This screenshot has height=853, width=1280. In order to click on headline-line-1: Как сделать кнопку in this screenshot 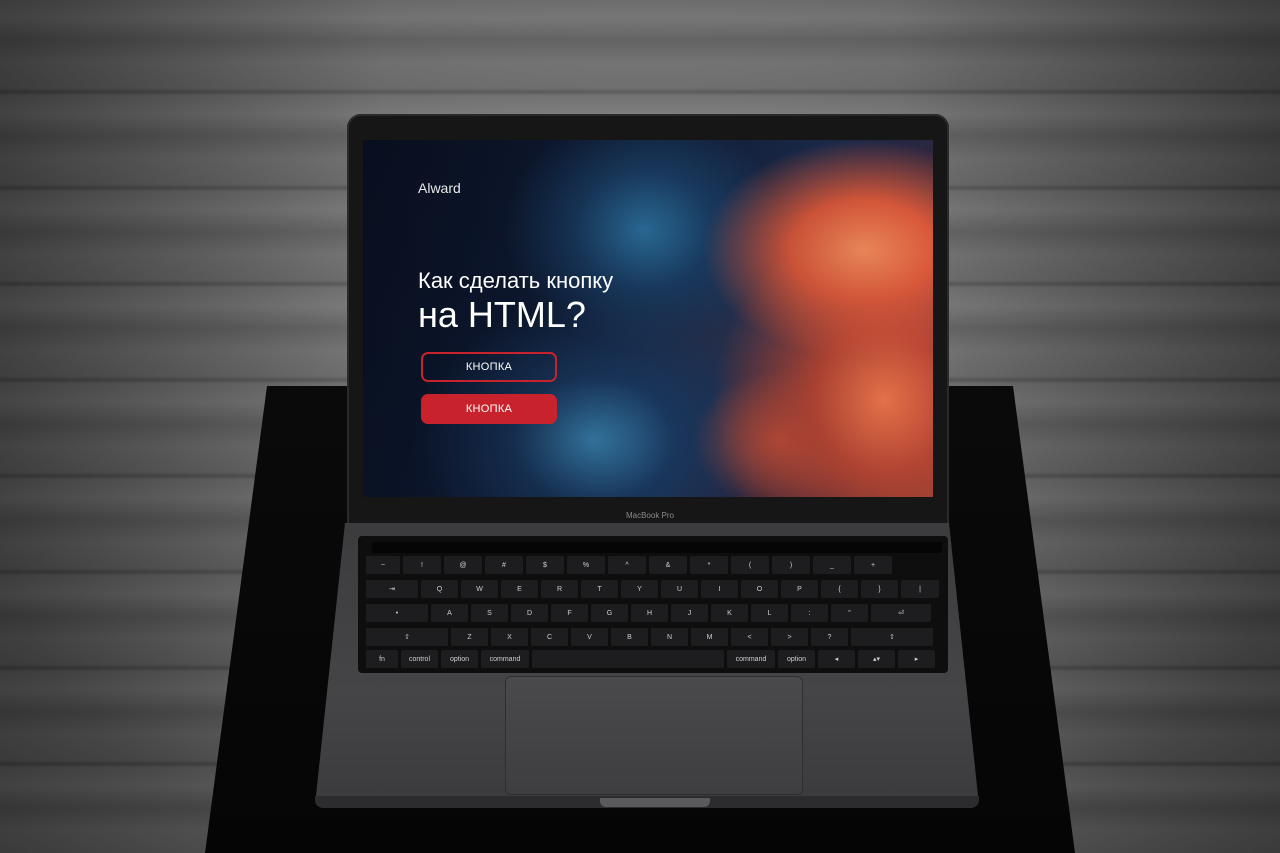, I will do `click(516, 280)`.